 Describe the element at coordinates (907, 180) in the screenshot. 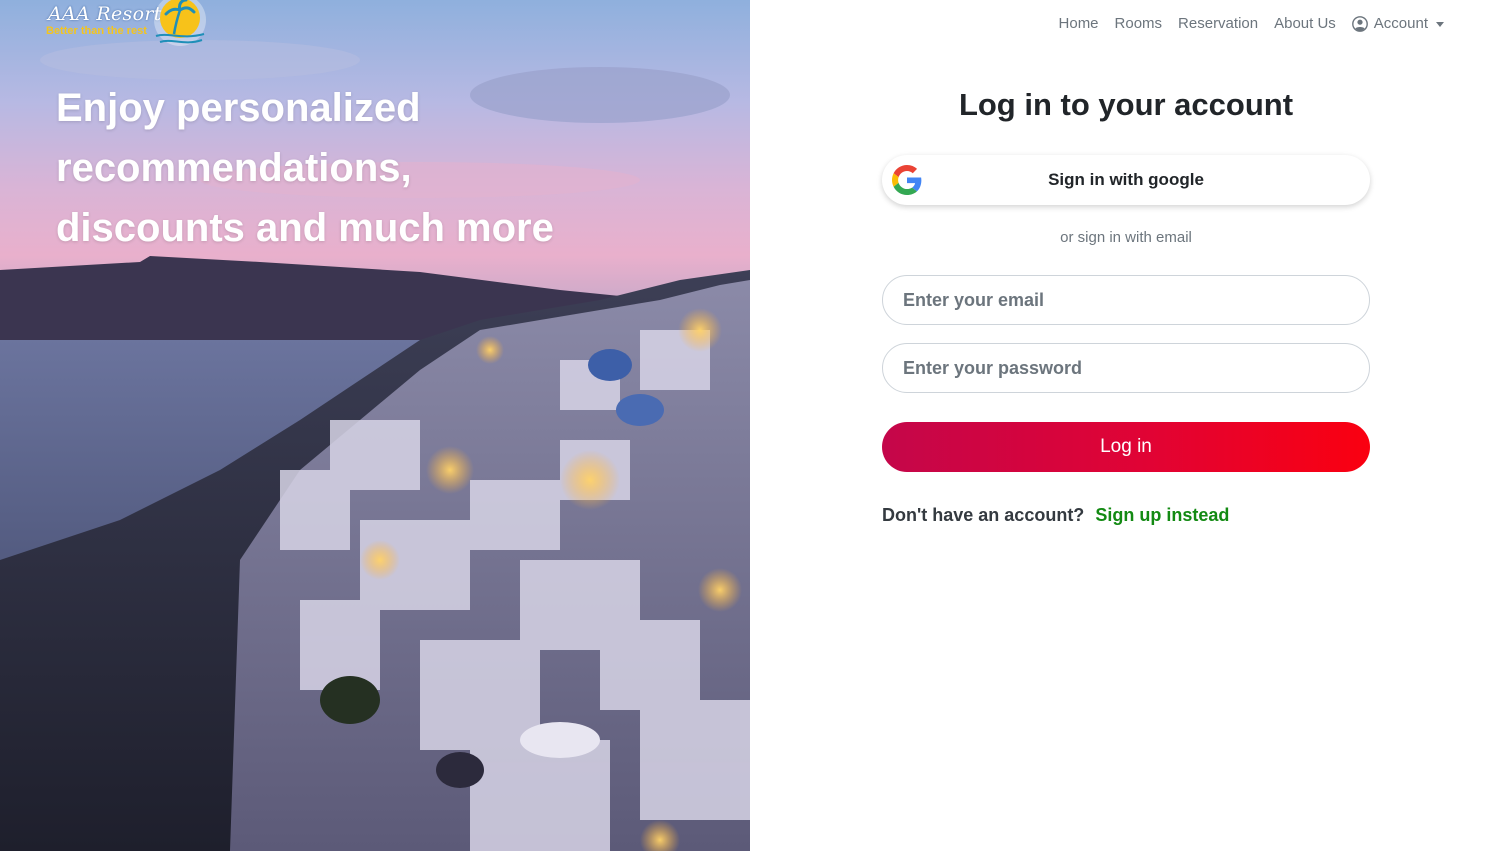

I see `google-g-icon` at that location.